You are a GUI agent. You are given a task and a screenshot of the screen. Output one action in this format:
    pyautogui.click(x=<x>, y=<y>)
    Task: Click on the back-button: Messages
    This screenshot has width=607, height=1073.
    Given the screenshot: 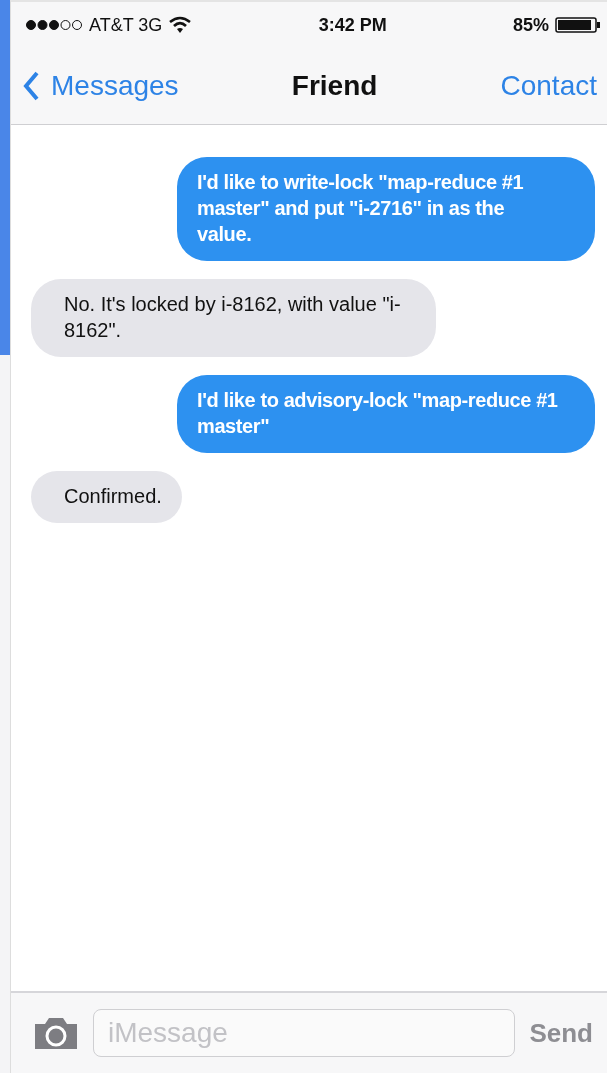 What is the action you would take?
    pyautogui.click(x=101, y=86)
    